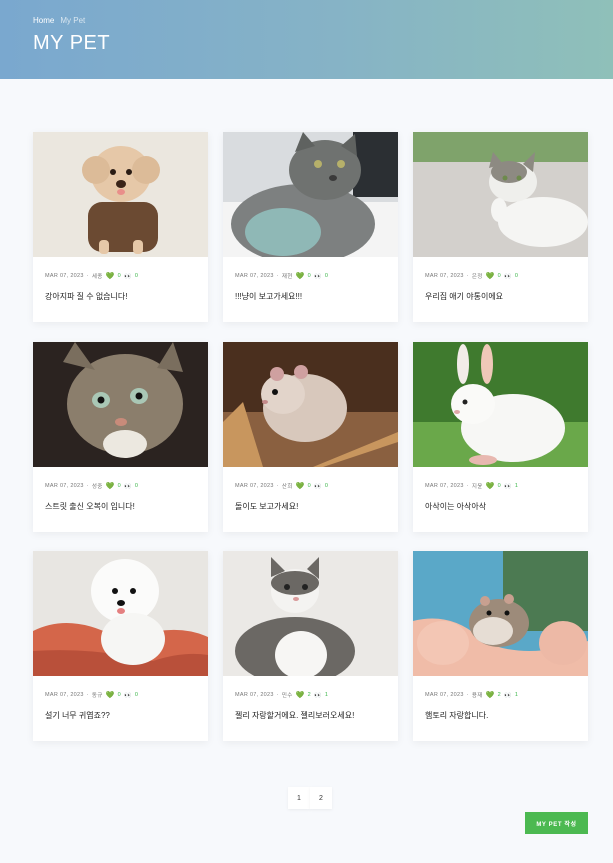 This screenshot has height=863, width=613. What do you see at coordinates (97, 696) in the screenshot?
I see `post-author: 동규` at bounding box center [97, 696].